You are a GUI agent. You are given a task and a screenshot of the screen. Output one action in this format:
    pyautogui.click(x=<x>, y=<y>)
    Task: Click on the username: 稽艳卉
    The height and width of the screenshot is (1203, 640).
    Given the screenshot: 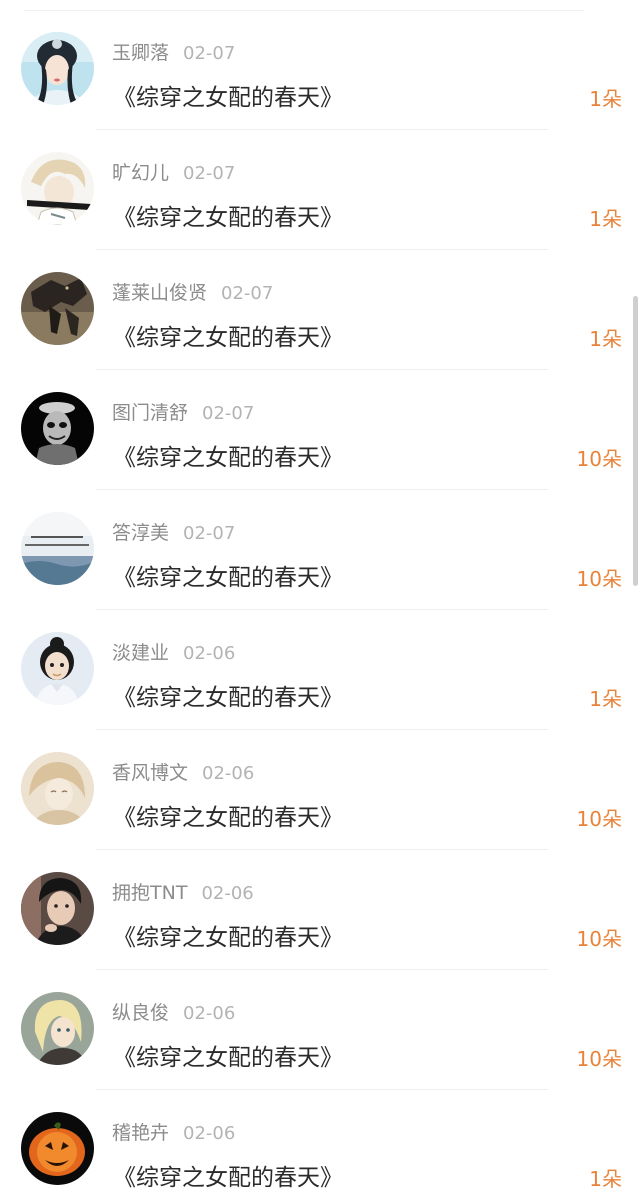 What is the action you would take?
    pyautogui.click(x=140, y=1133)
    